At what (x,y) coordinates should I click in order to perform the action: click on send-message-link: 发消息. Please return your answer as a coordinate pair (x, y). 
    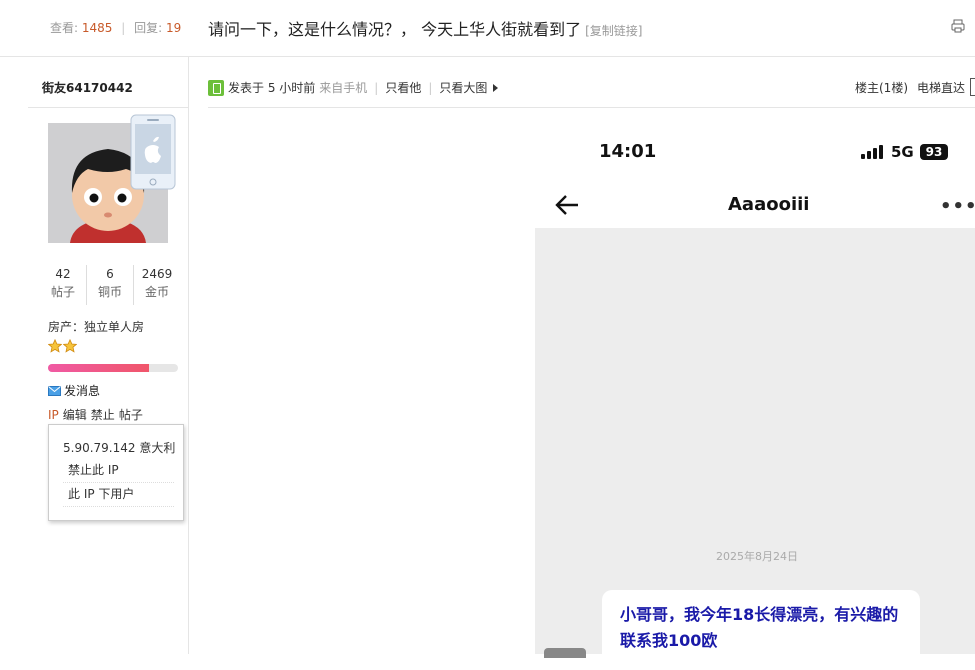
    Looking at the image, I should click on (74, 390).